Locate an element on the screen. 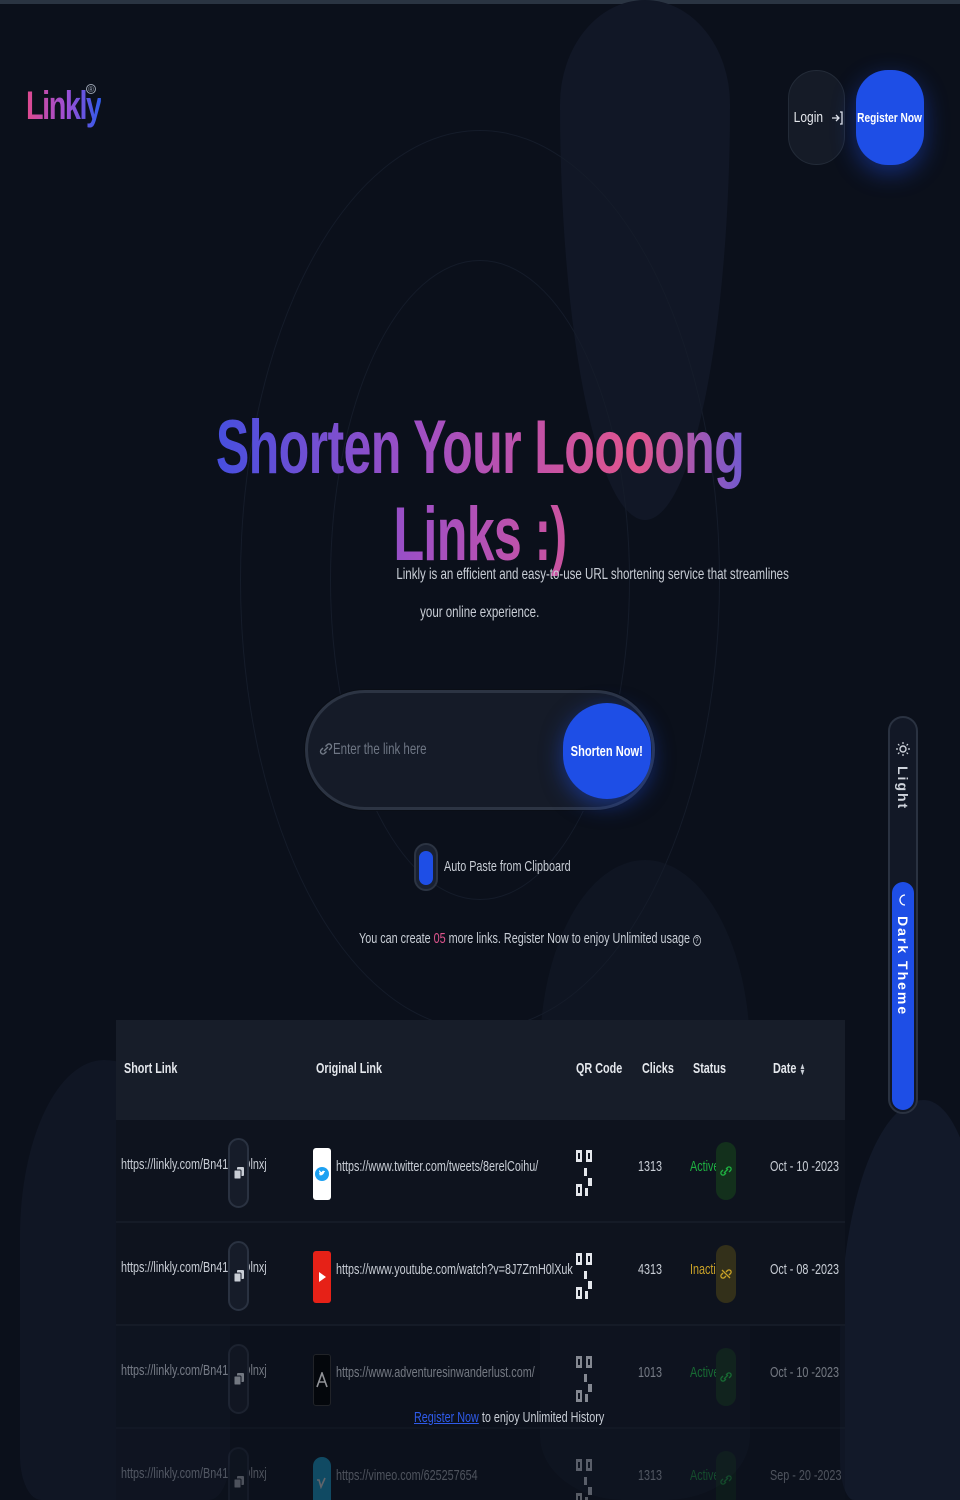  theme-dark-label: Dark Theme is located at coordinates (903, 966).